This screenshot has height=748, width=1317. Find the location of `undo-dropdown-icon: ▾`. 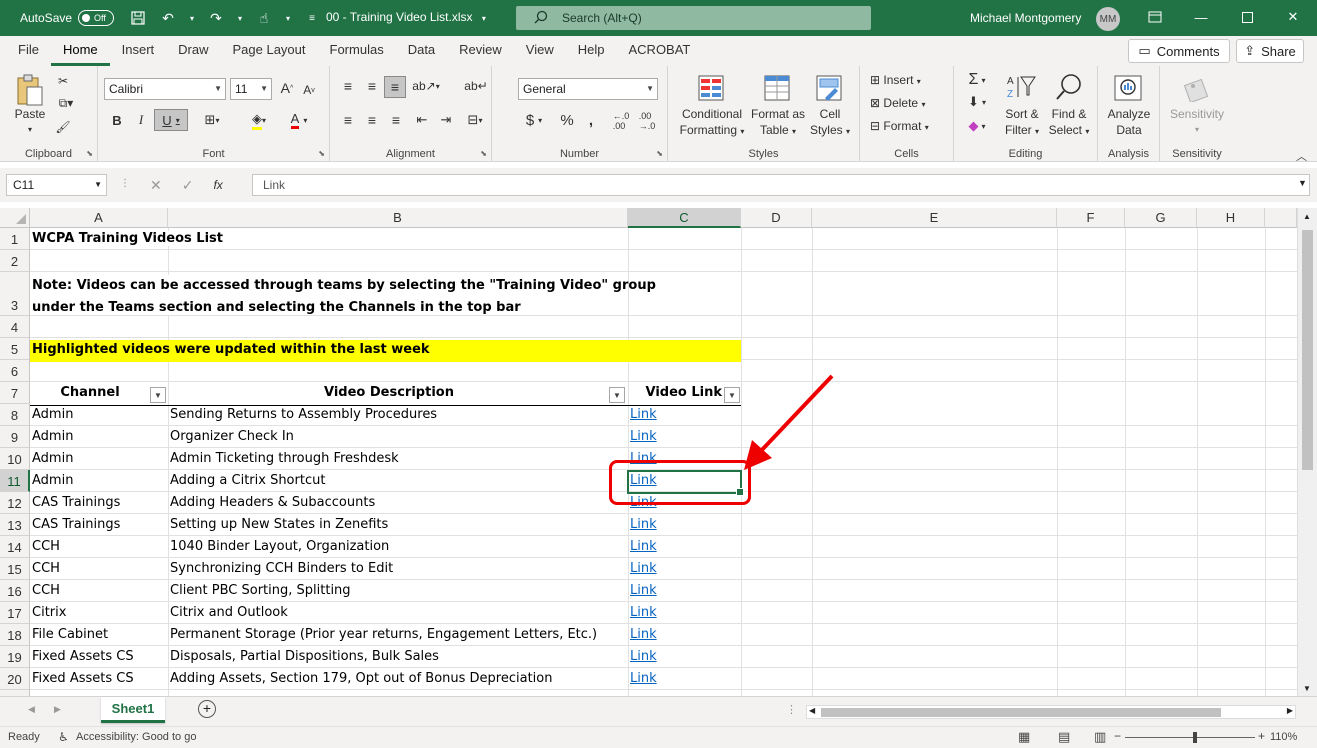

undo-dropdown-icon: ▾ is located at coordinates (192, 18).